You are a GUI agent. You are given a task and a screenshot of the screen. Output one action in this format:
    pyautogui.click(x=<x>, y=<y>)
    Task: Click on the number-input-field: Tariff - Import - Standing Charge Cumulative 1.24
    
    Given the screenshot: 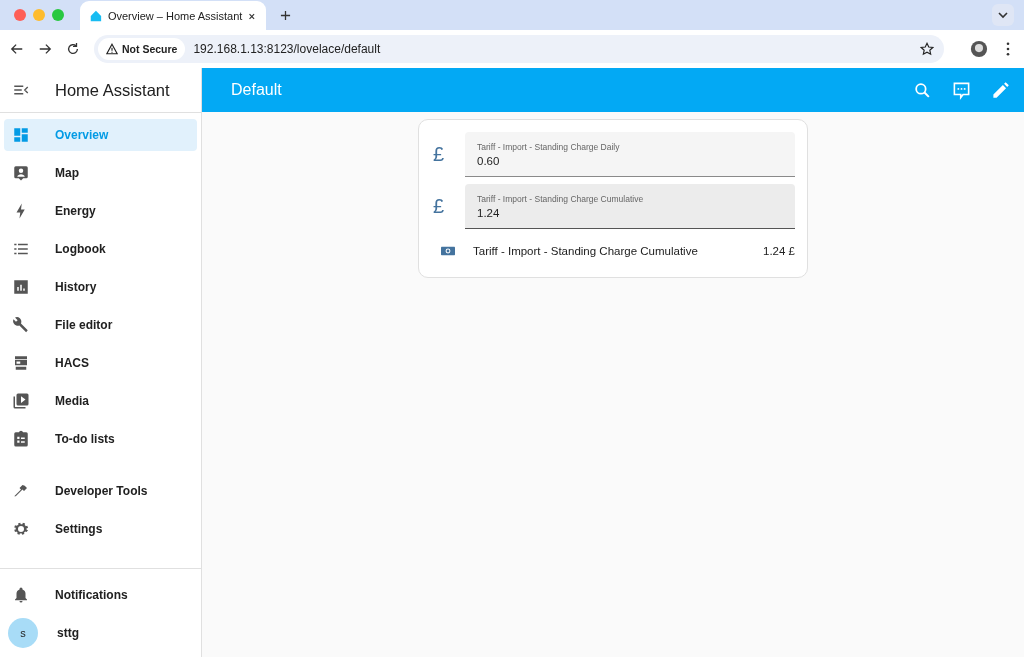 What is the action you would take?
    pyautogui.click(x=630, y=206)
    